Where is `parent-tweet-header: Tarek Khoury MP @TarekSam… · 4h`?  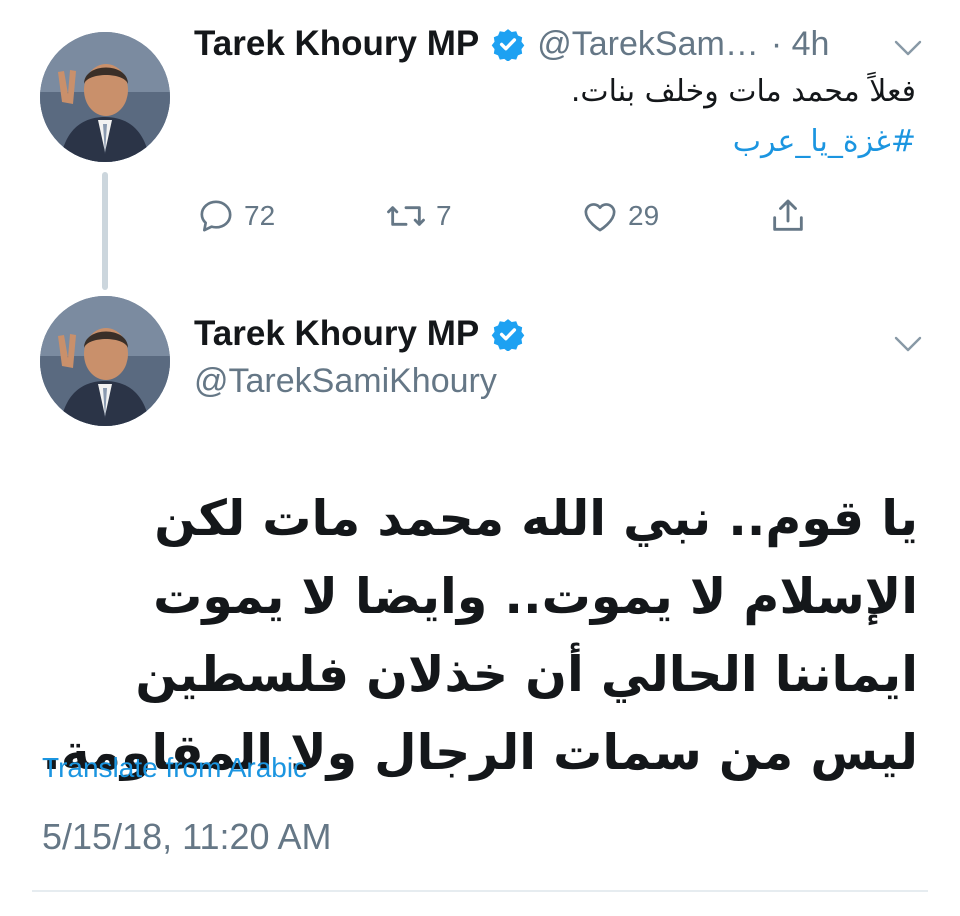 parent-tweet-header: Tarek Khoury MP @TarekSam… · 4h is located at coordinates (511, 44).